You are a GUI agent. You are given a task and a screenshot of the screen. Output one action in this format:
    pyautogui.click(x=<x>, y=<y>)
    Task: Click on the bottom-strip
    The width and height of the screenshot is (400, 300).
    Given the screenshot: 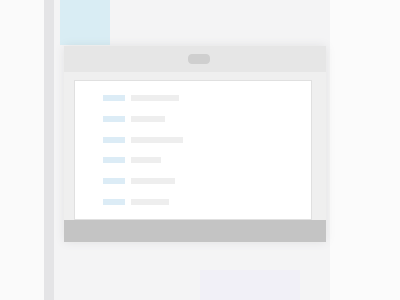 What is the action you would take?
    pyautogui.click(x=250, y=285)
    